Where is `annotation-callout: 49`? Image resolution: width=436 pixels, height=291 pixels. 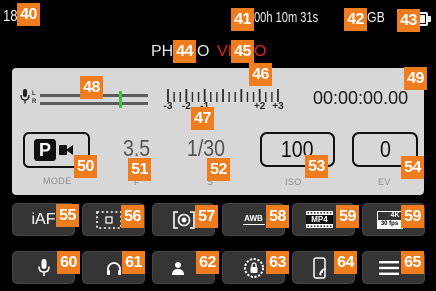 annotation-callout: 49 is located at coordinates (415, 78).